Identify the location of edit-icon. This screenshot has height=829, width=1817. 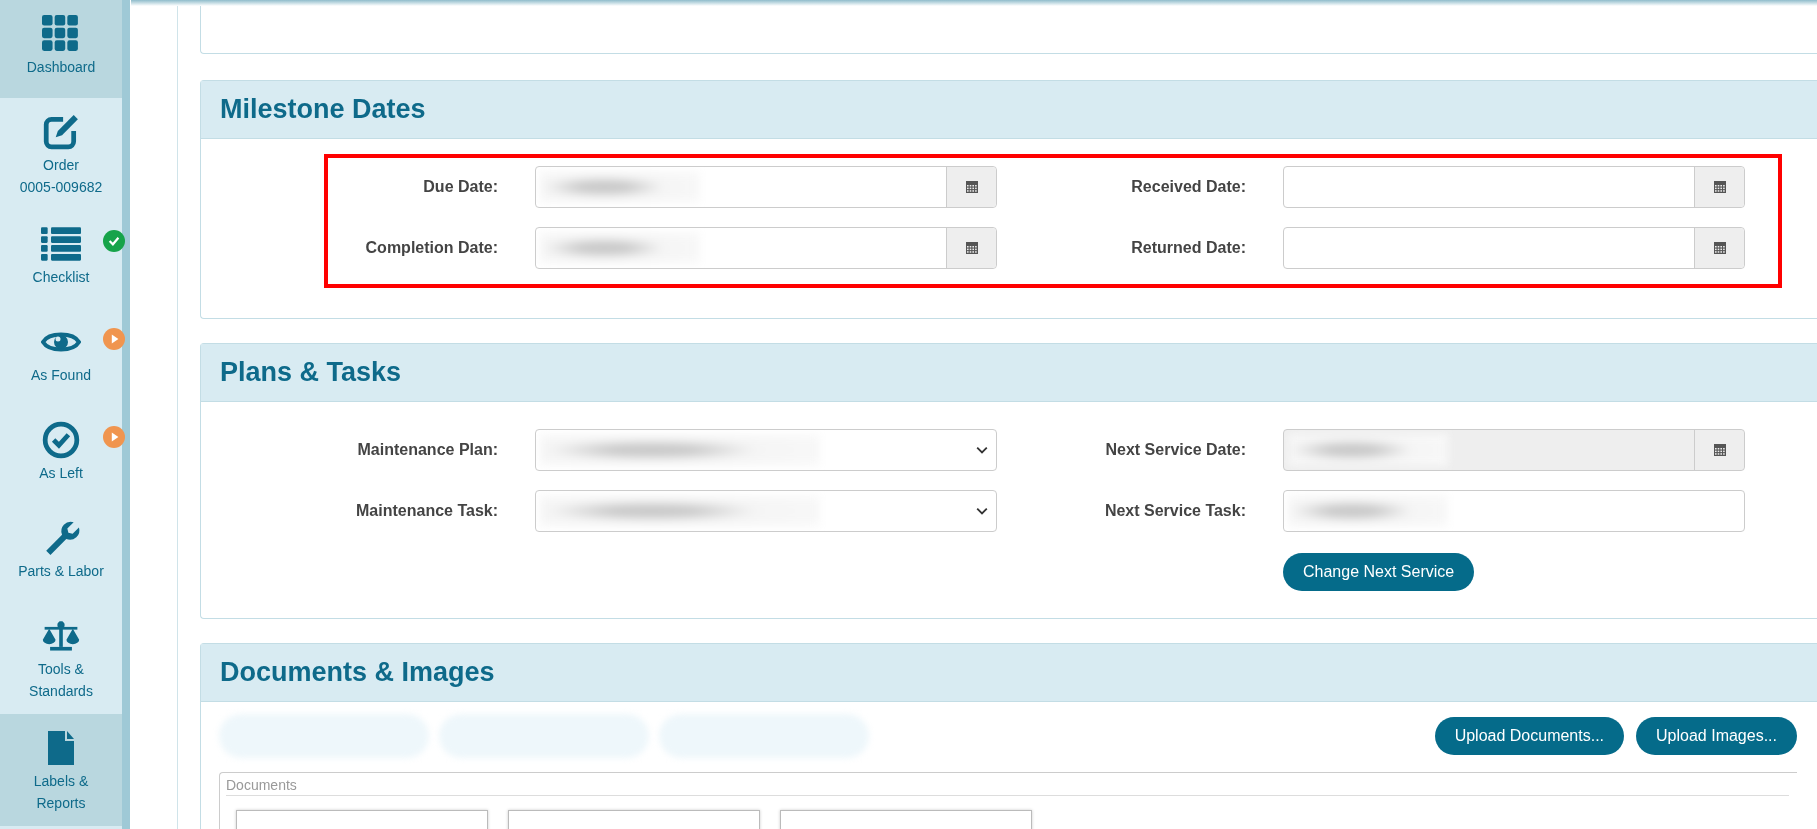
(61, 132).